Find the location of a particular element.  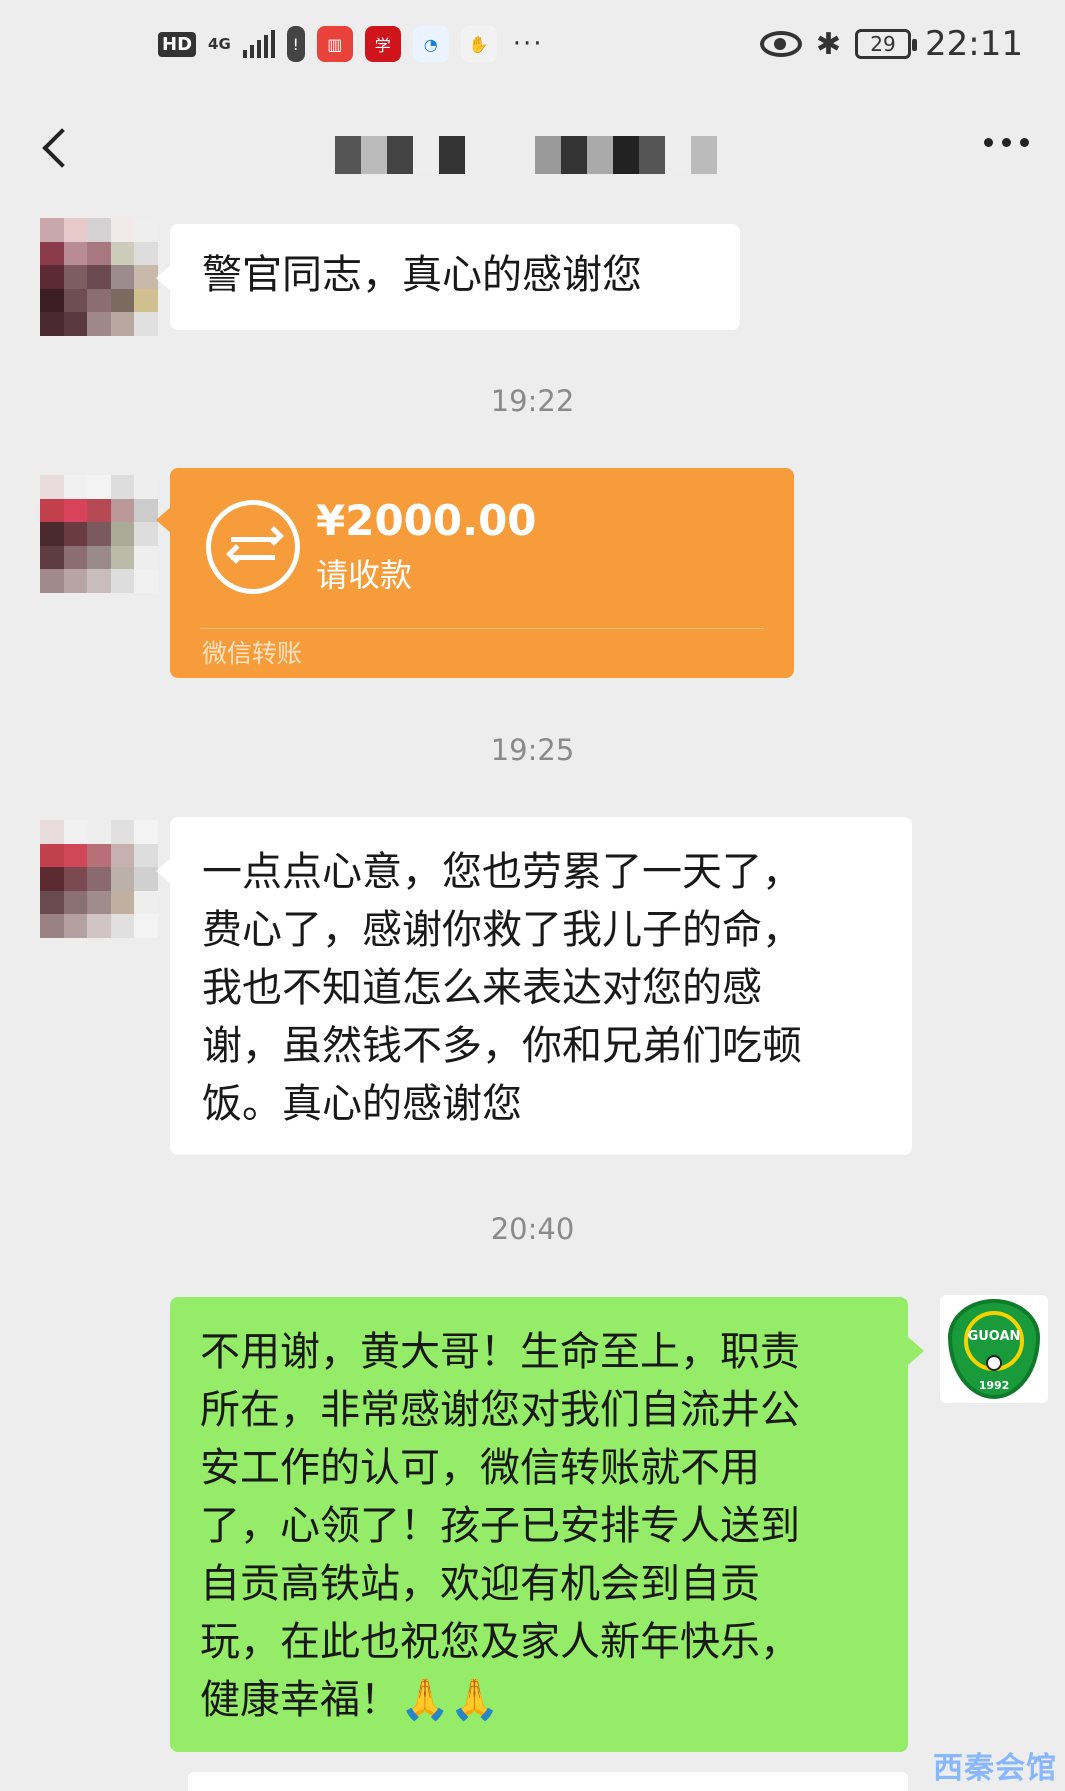

book-app-icon: ▥ is located at coordinates (334, 44).